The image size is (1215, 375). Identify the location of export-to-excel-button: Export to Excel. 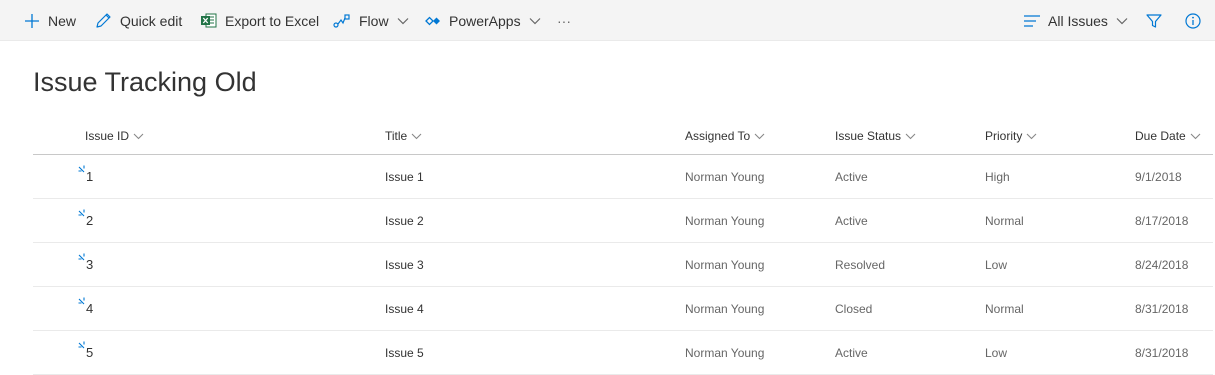
(259, 20).